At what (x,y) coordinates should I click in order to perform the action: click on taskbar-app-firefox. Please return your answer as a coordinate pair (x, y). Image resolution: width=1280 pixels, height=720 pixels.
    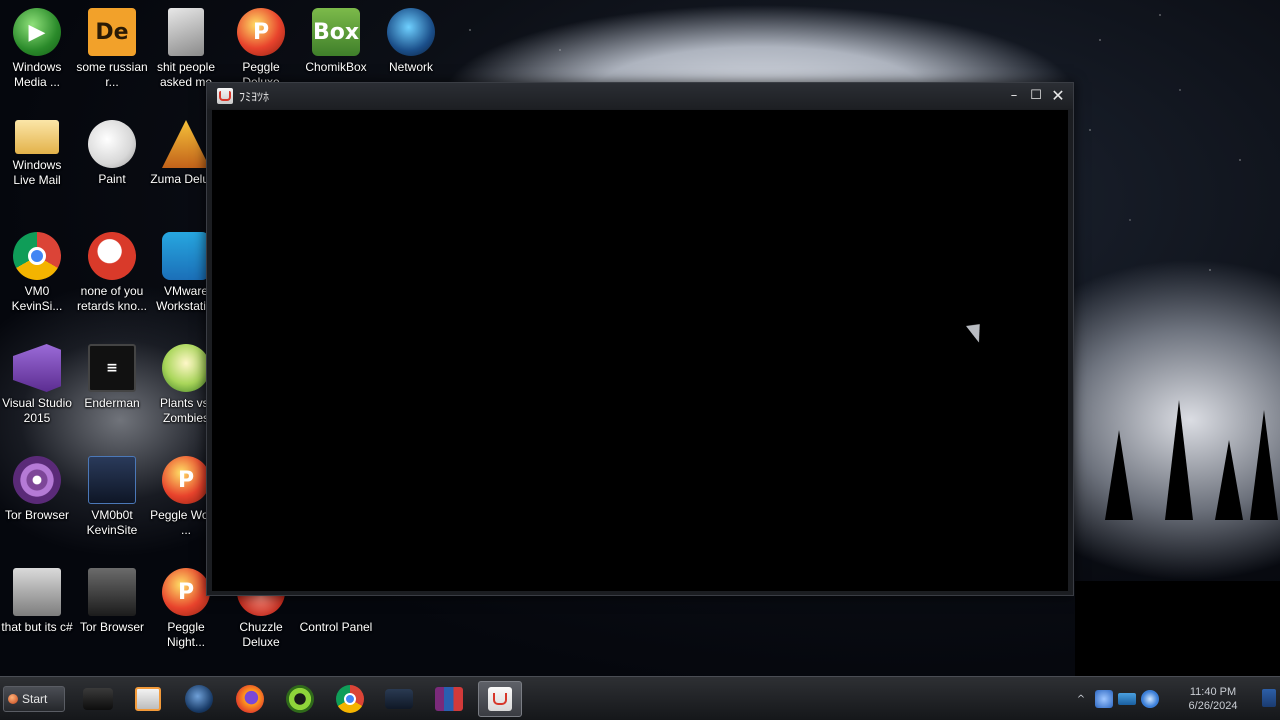
    Looking at the image, I should click on (250, 699).